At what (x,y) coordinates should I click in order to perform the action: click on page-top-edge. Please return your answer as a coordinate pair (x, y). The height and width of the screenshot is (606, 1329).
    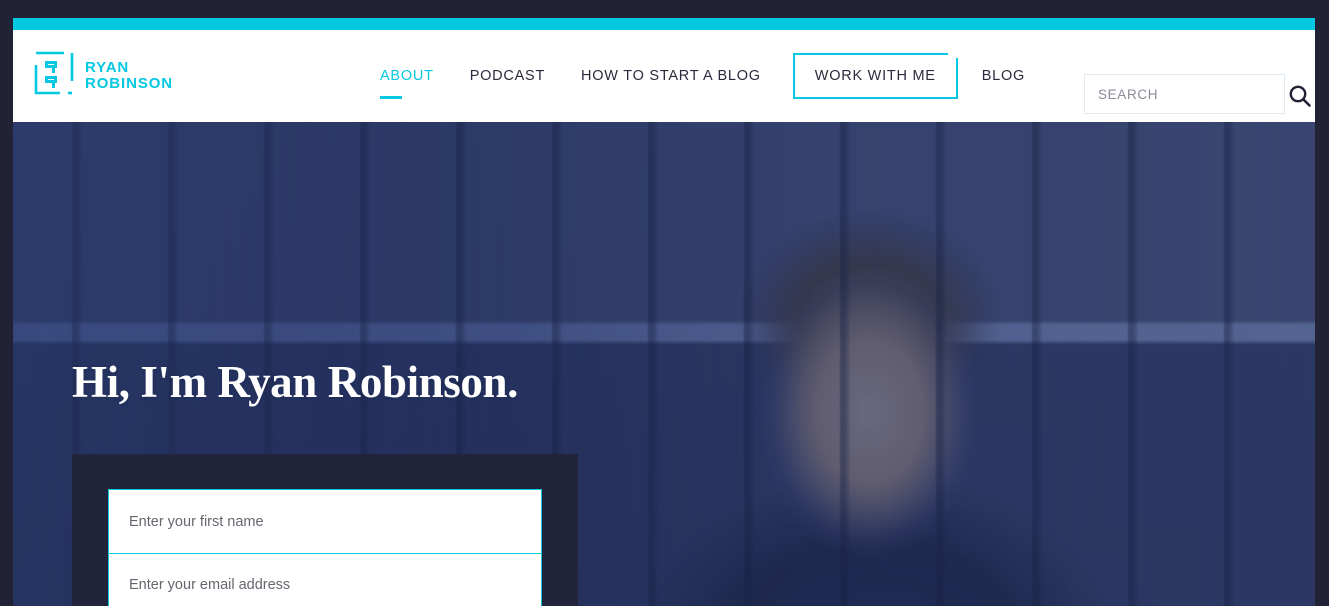
    Looking at the image, I should click on (664, 9).